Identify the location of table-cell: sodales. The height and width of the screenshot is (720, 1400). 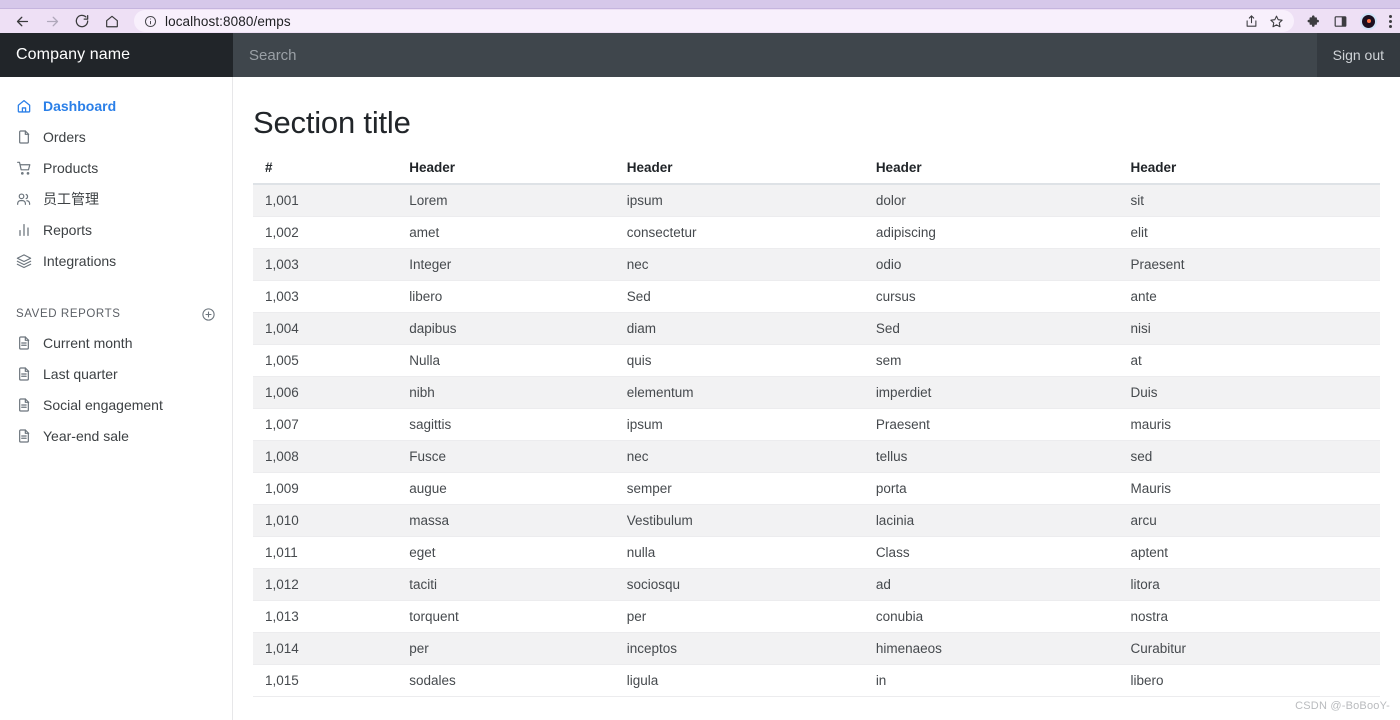
(506, 680).